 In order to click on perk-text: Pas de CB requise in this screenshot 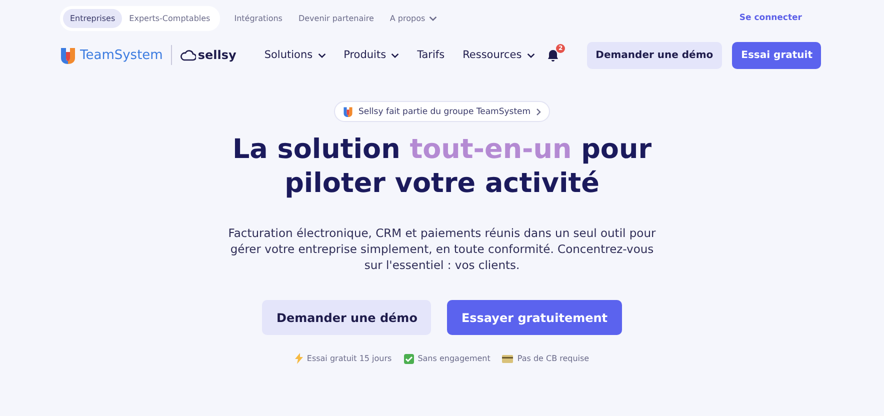, I will do `click(553, 358)`.